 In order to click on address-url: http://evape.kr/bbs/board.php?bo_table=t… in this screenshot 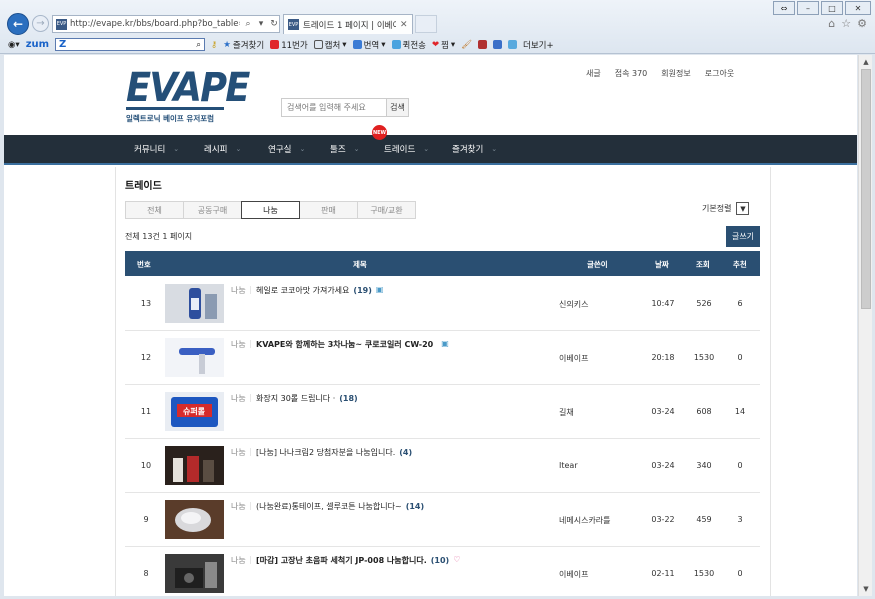, I will do `click(155, 24)`.